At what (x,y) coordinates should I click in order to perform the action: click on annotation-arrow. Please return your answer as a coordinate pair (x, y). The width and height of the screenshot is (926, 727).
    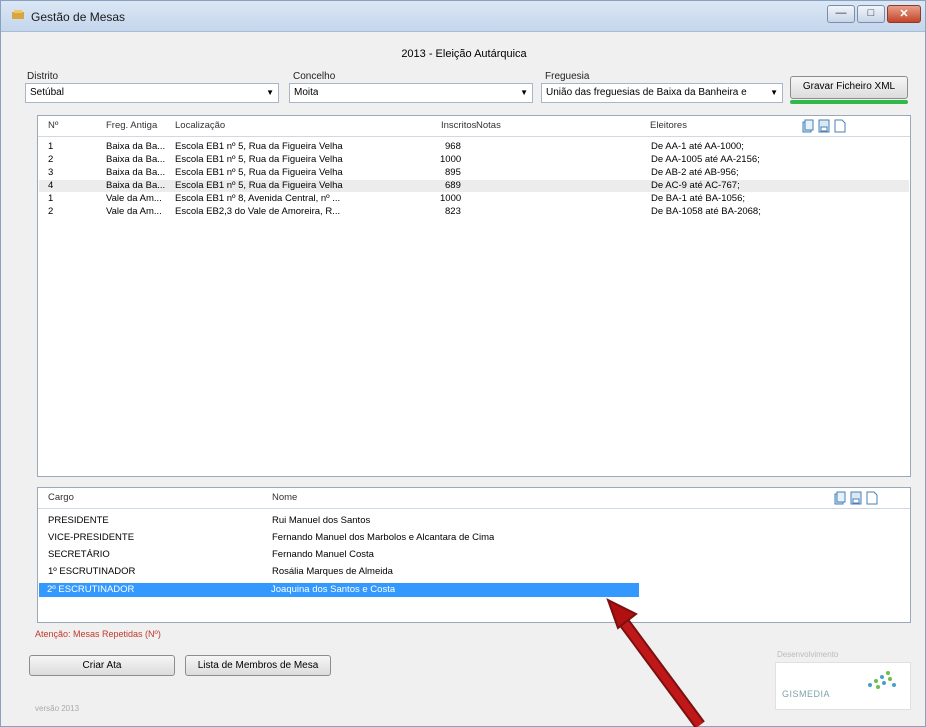
    Looking at the image, I should click on (655, 662).